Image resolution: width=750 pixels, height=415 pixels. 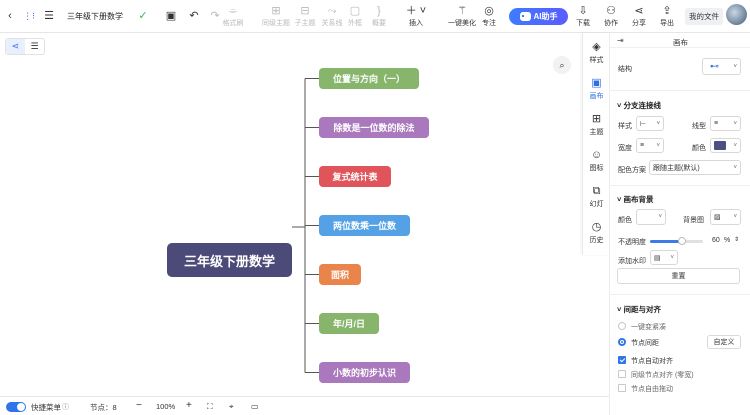 What do you see at coordinates (229, 260) in the screenshot?
I see `root-topic: 三年级下册数学` at bounding box center [229, 260].